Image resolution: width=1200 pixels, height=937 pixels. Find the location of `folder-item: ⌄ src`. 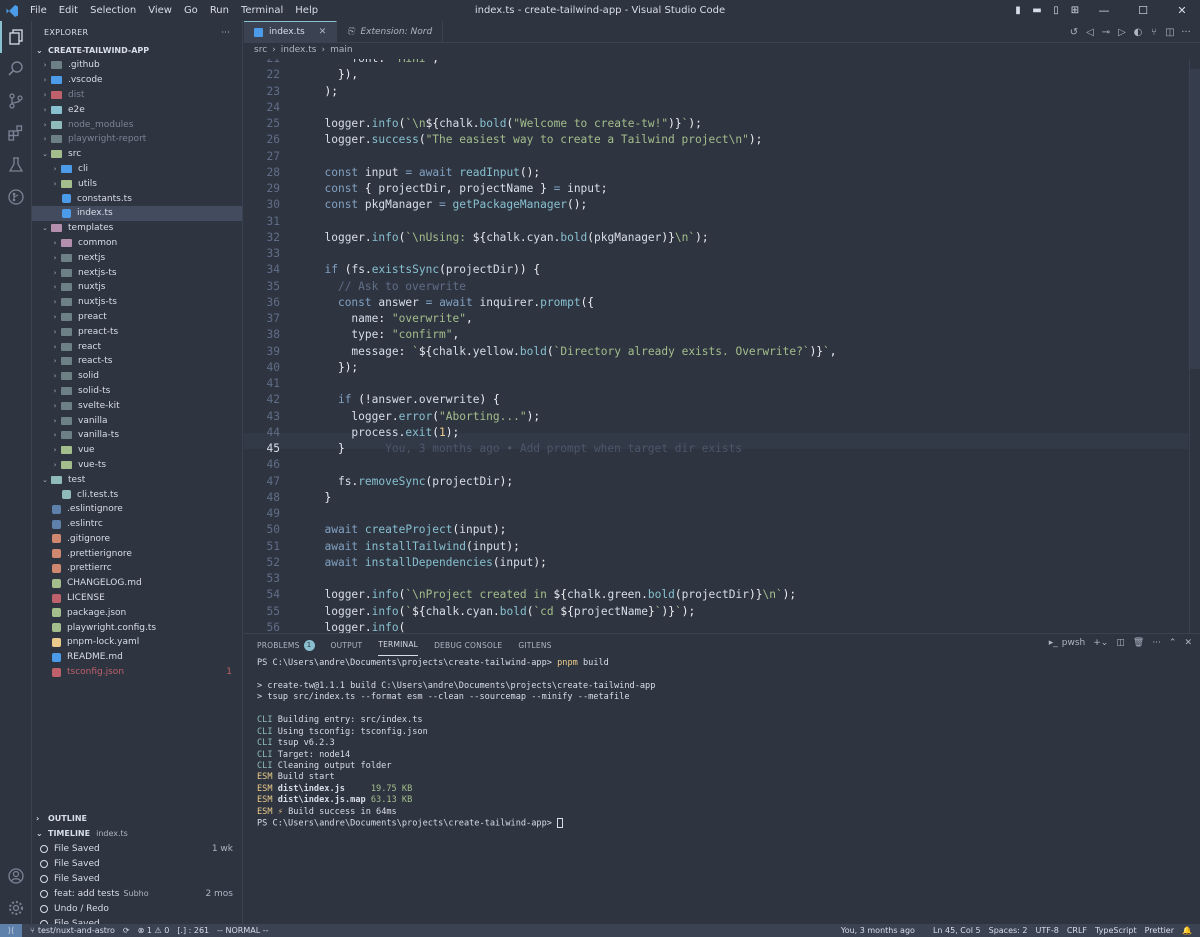

folder-item: ⌄ src is located at coordinates (137, 154).